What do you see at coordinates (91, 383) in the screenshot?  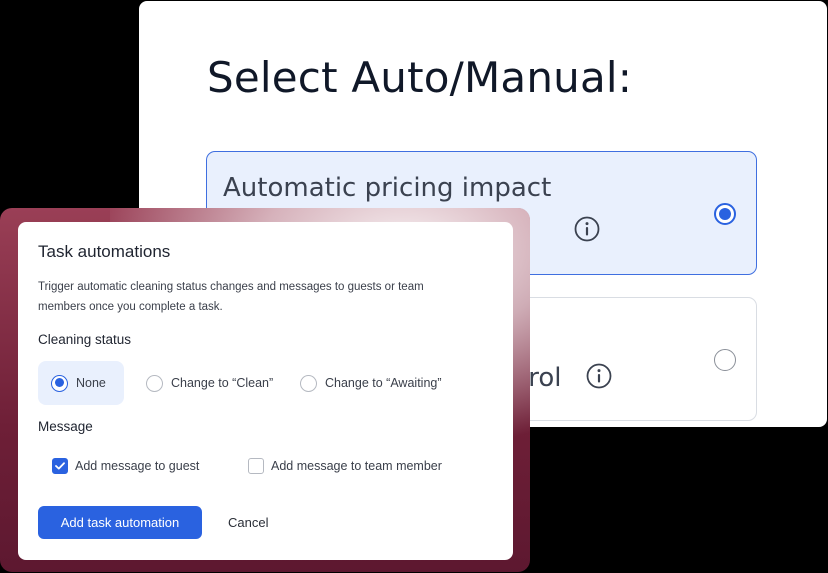 I see `radio-label: None` at bounding box center [91, 383].